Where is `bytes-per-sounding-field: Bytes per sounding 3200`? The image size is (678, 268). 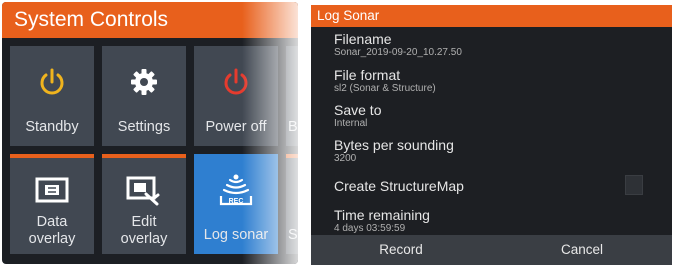 bytes-per-sounding-field: Bytes per sounding 3200 is located at coordinates (394, 151).